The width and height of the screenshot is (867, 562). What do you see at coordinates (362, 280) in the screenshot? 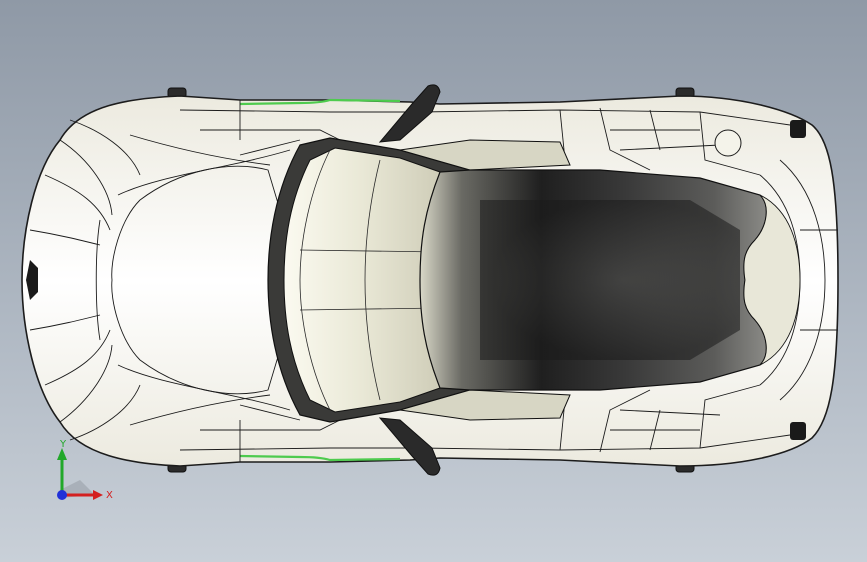
I see `windshield` at bounding box center [362, 280].